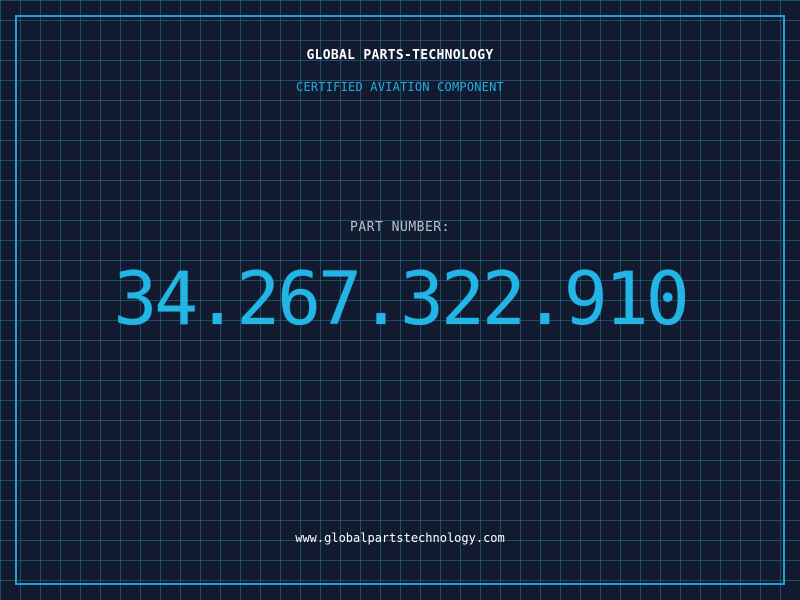 The image size is (800, 600). What do you see at coordinates (400, 227) in the screenshot?
I see `part-number-label: PART NUMBER:` at bounding box center [400, 227].